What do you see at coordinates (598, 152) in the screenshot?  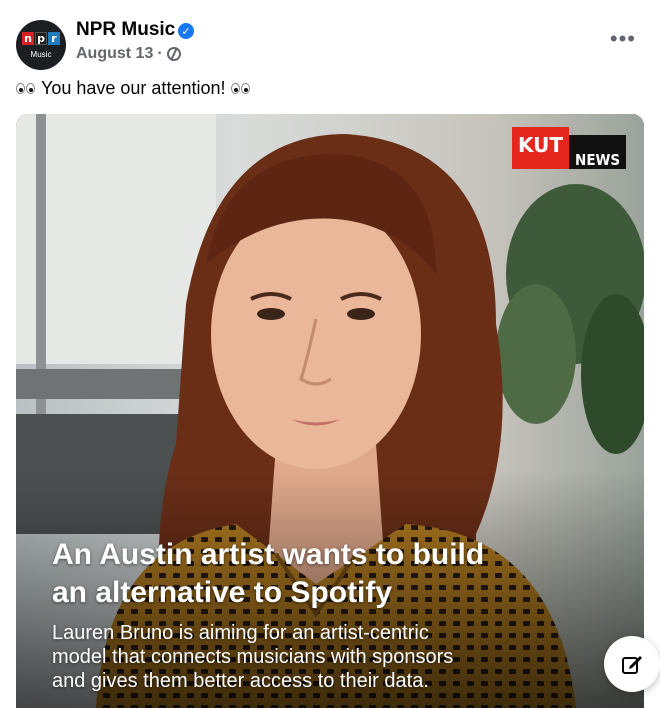 I see `news-label: NEWS` at bounding box center [598, 152].